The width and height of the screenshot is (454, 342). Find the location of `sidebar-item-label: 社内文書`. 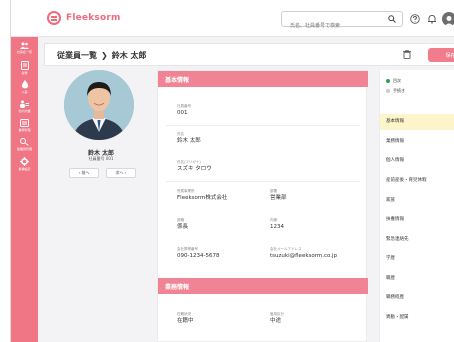

sidebar-item-label: 社内文書 is located at coordinates (24, 111).